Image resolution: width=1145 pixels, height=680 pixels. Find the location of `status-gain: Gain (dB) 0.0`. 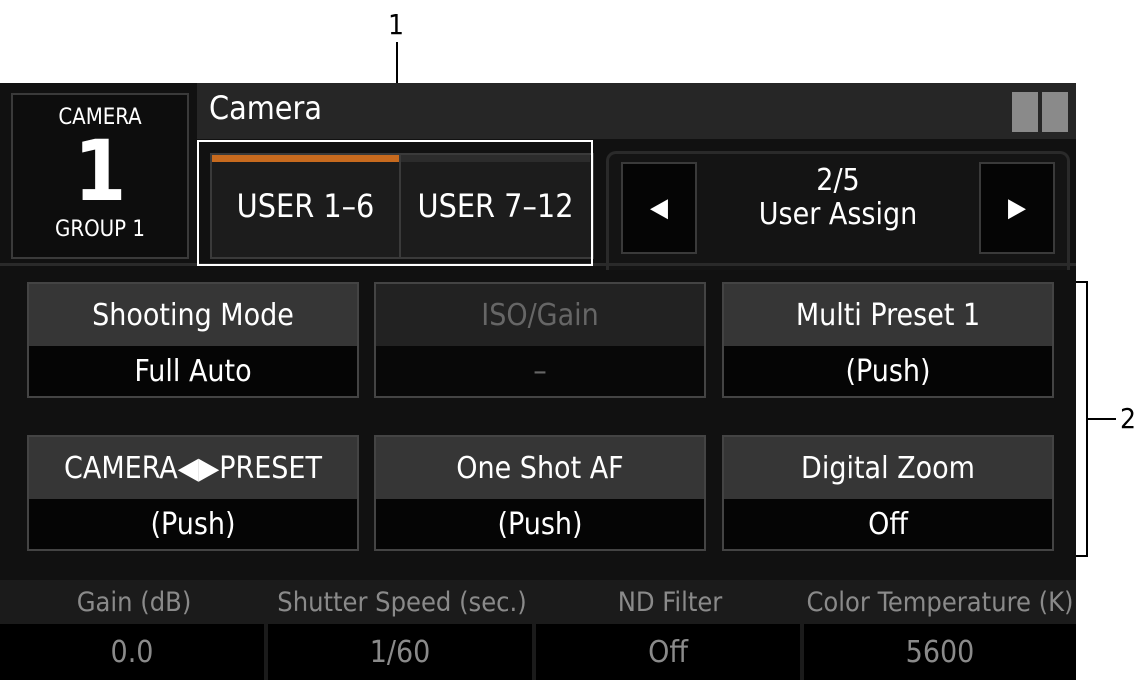

status-gain: Gain (dB) 0.0 is located at coordinates (134, 630).